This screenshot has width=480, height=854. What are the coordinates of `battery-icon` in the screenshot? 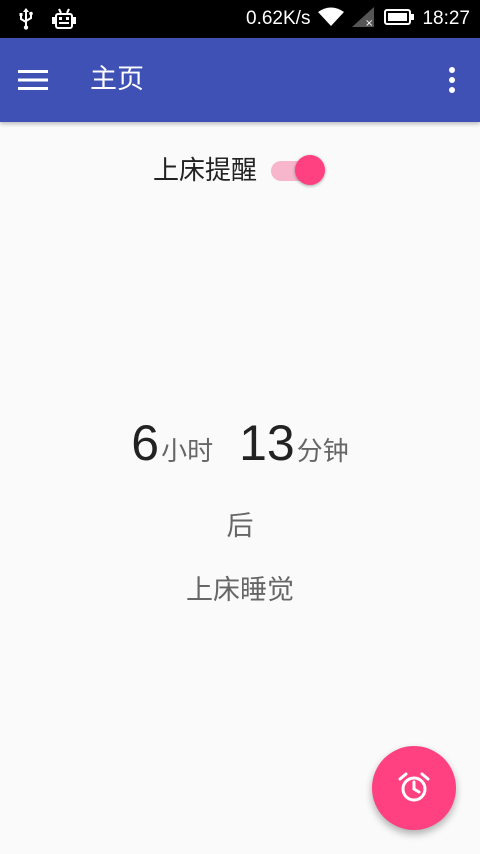 It's located at (399, 19).